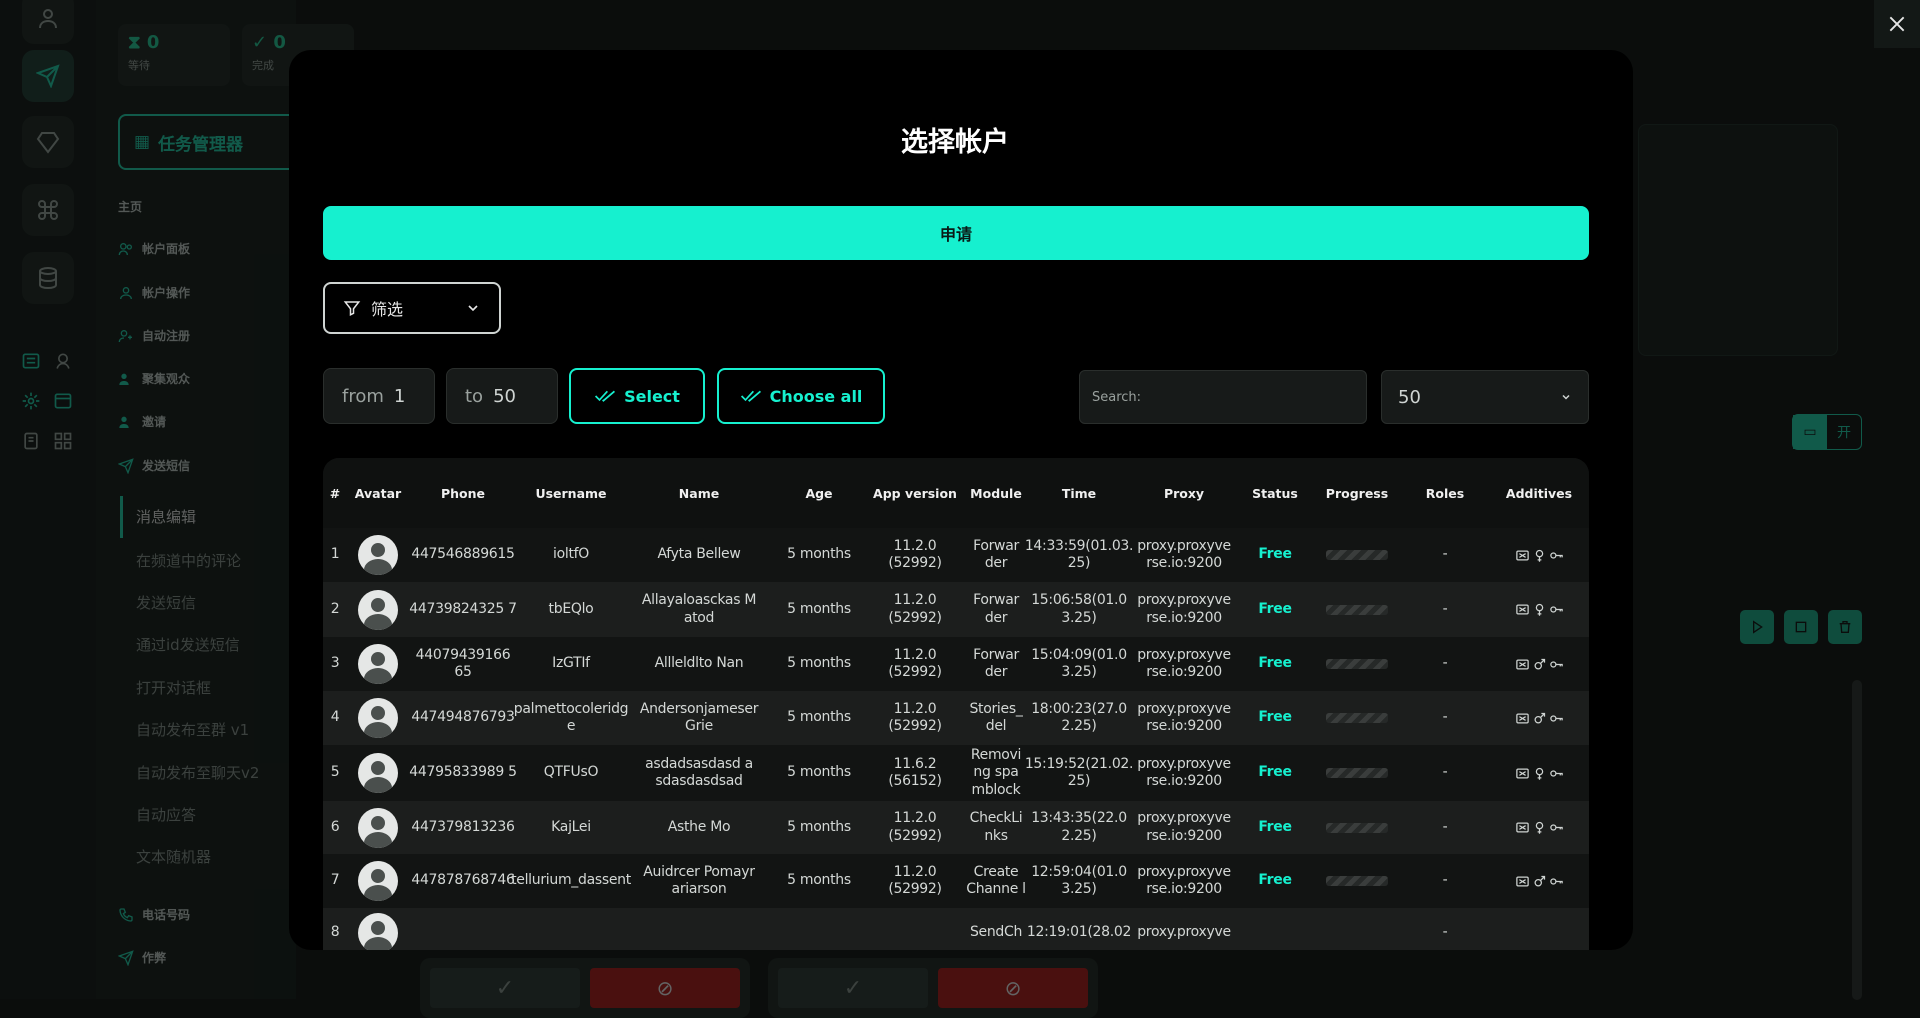 The width and height of the screenshot is (1920, 1018). What do you see at coordinates (1897, 24) in the screenshot?
I see `close-modal-button` at bounding box center [1897, 24].